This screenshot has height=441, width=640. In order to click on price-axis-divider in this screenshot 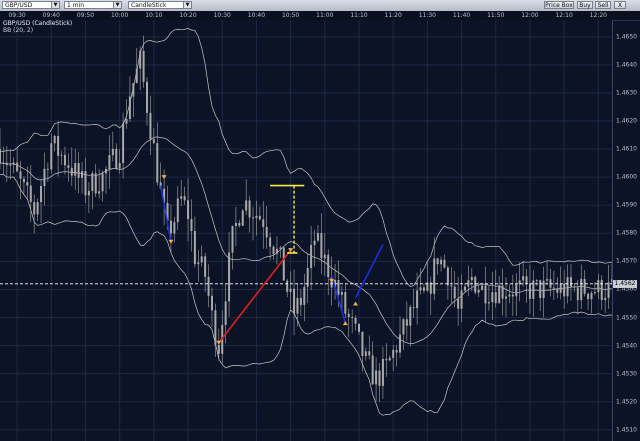, I will do `click(612, 230)`.